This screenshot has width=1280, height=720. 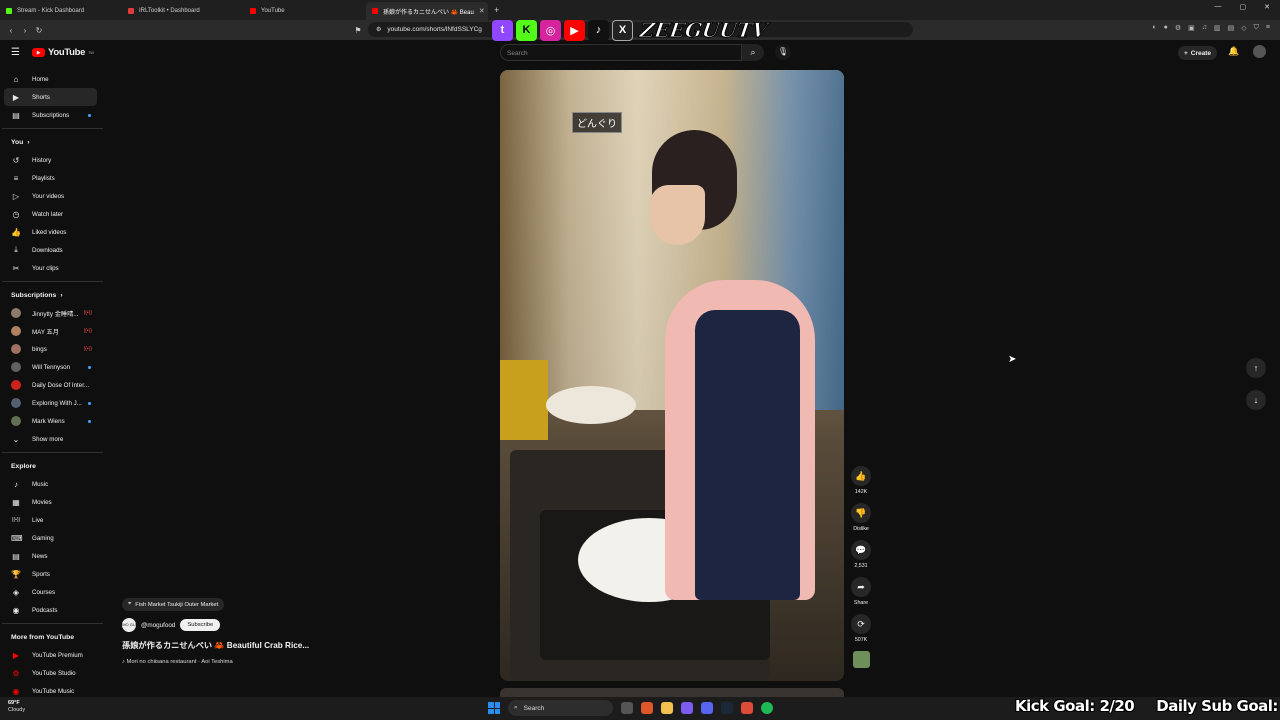 I want to click on file-explorer-icon, so click(x=667, y=708).